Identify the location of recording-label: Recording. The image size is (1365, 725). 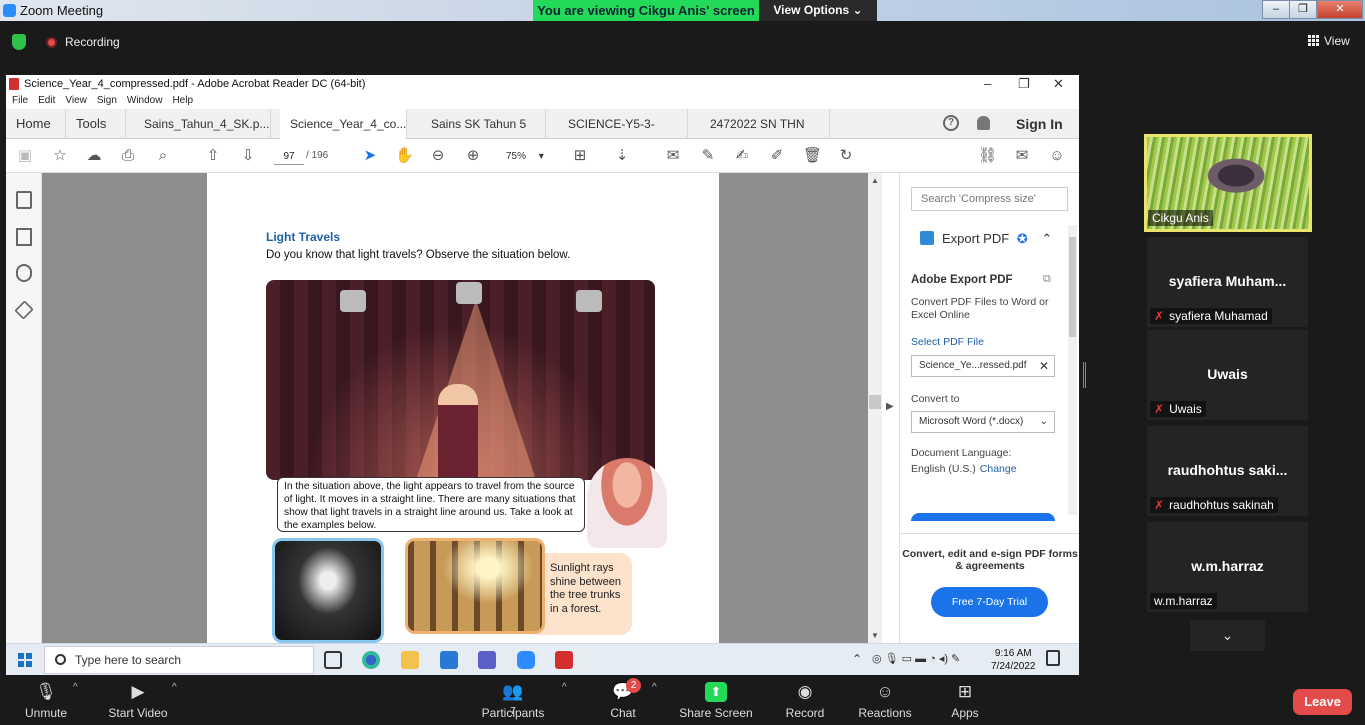
(92, 42).